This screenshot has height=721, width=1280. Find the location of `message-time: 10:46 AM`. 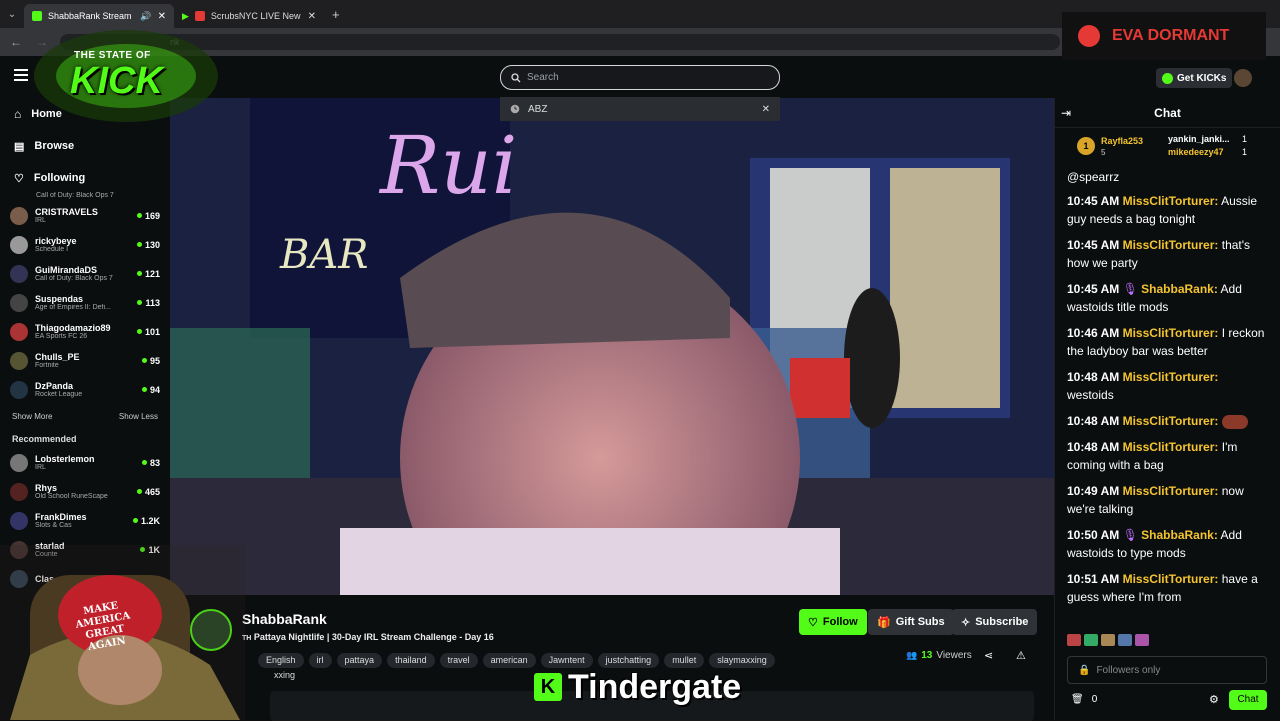

message-time: 10:46 AM is located at coordinates (1093, 333).